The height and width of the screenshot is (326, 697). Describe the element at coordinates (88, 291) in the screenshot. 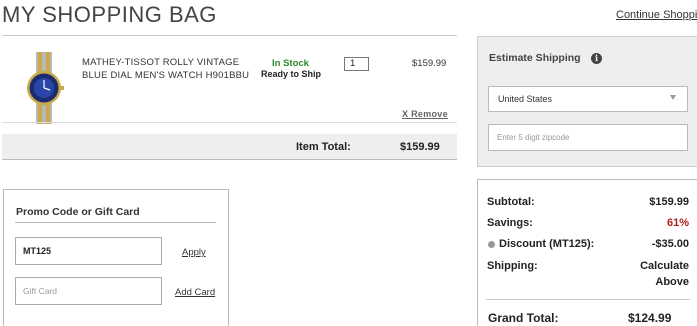

I see `gift-card-input: Gift Card` at that location.